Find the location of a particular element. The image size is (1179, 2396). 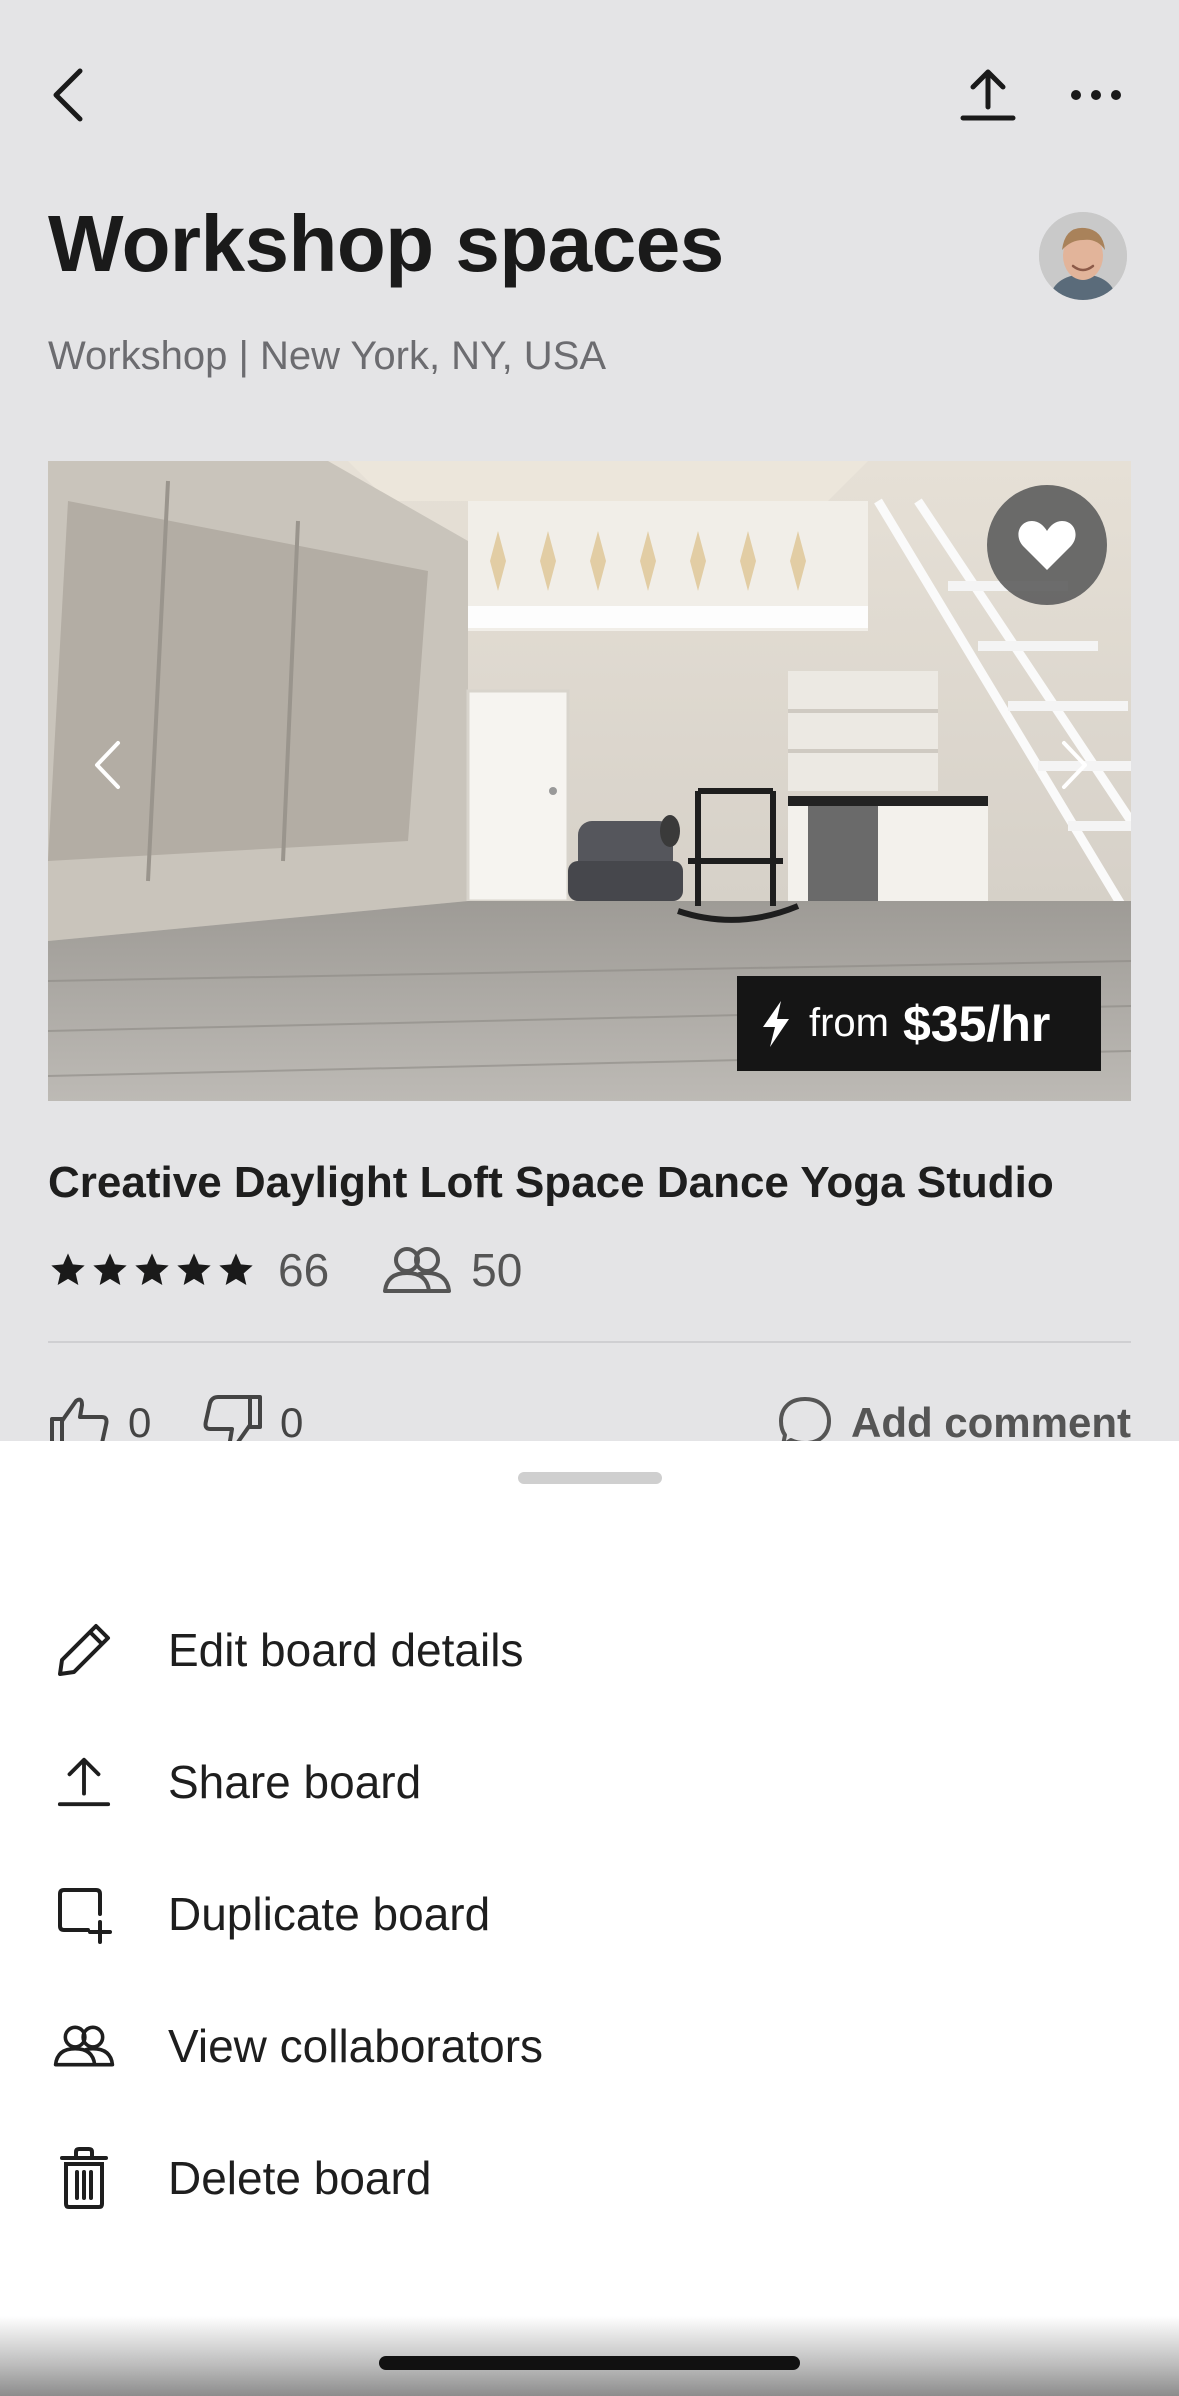

chevron-right-icon is located at coordinates (1074, 765).